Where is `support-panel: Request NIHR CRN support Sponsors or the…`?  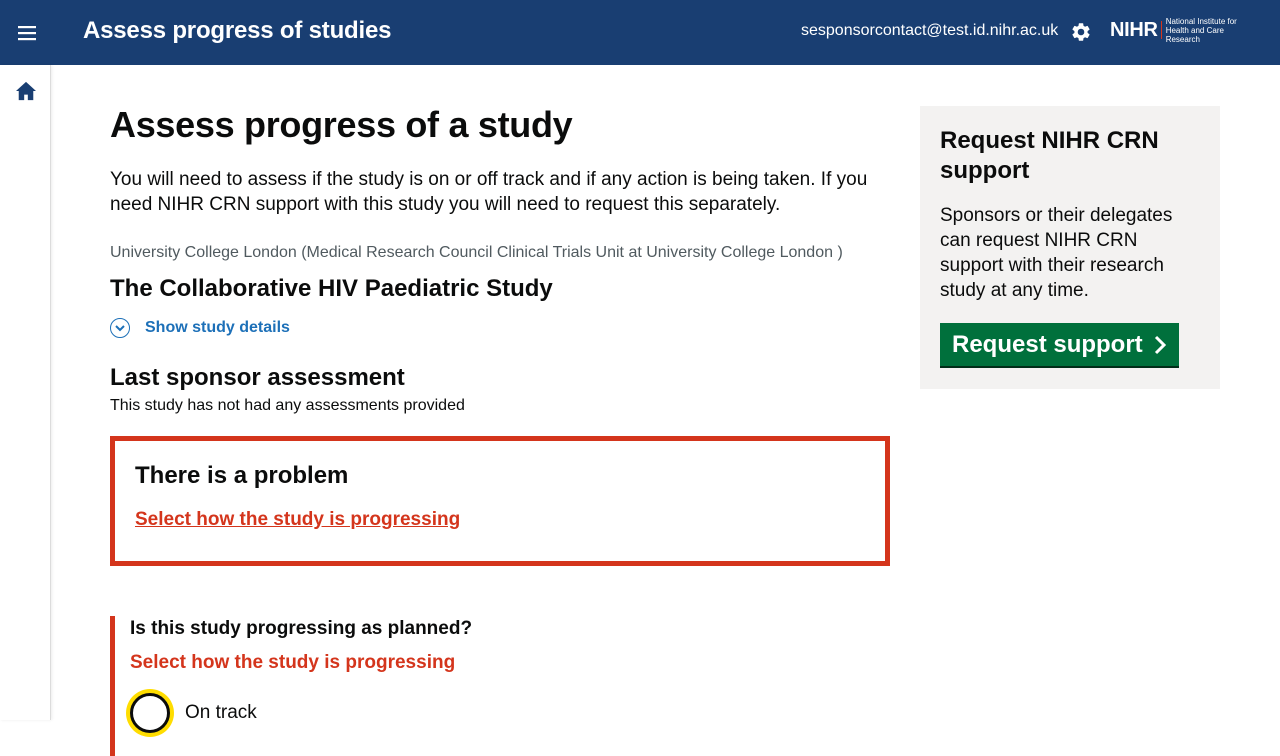 support-panel: Request NIHR CRN support Sponsors or the… is located at coordinates (1070, 247).